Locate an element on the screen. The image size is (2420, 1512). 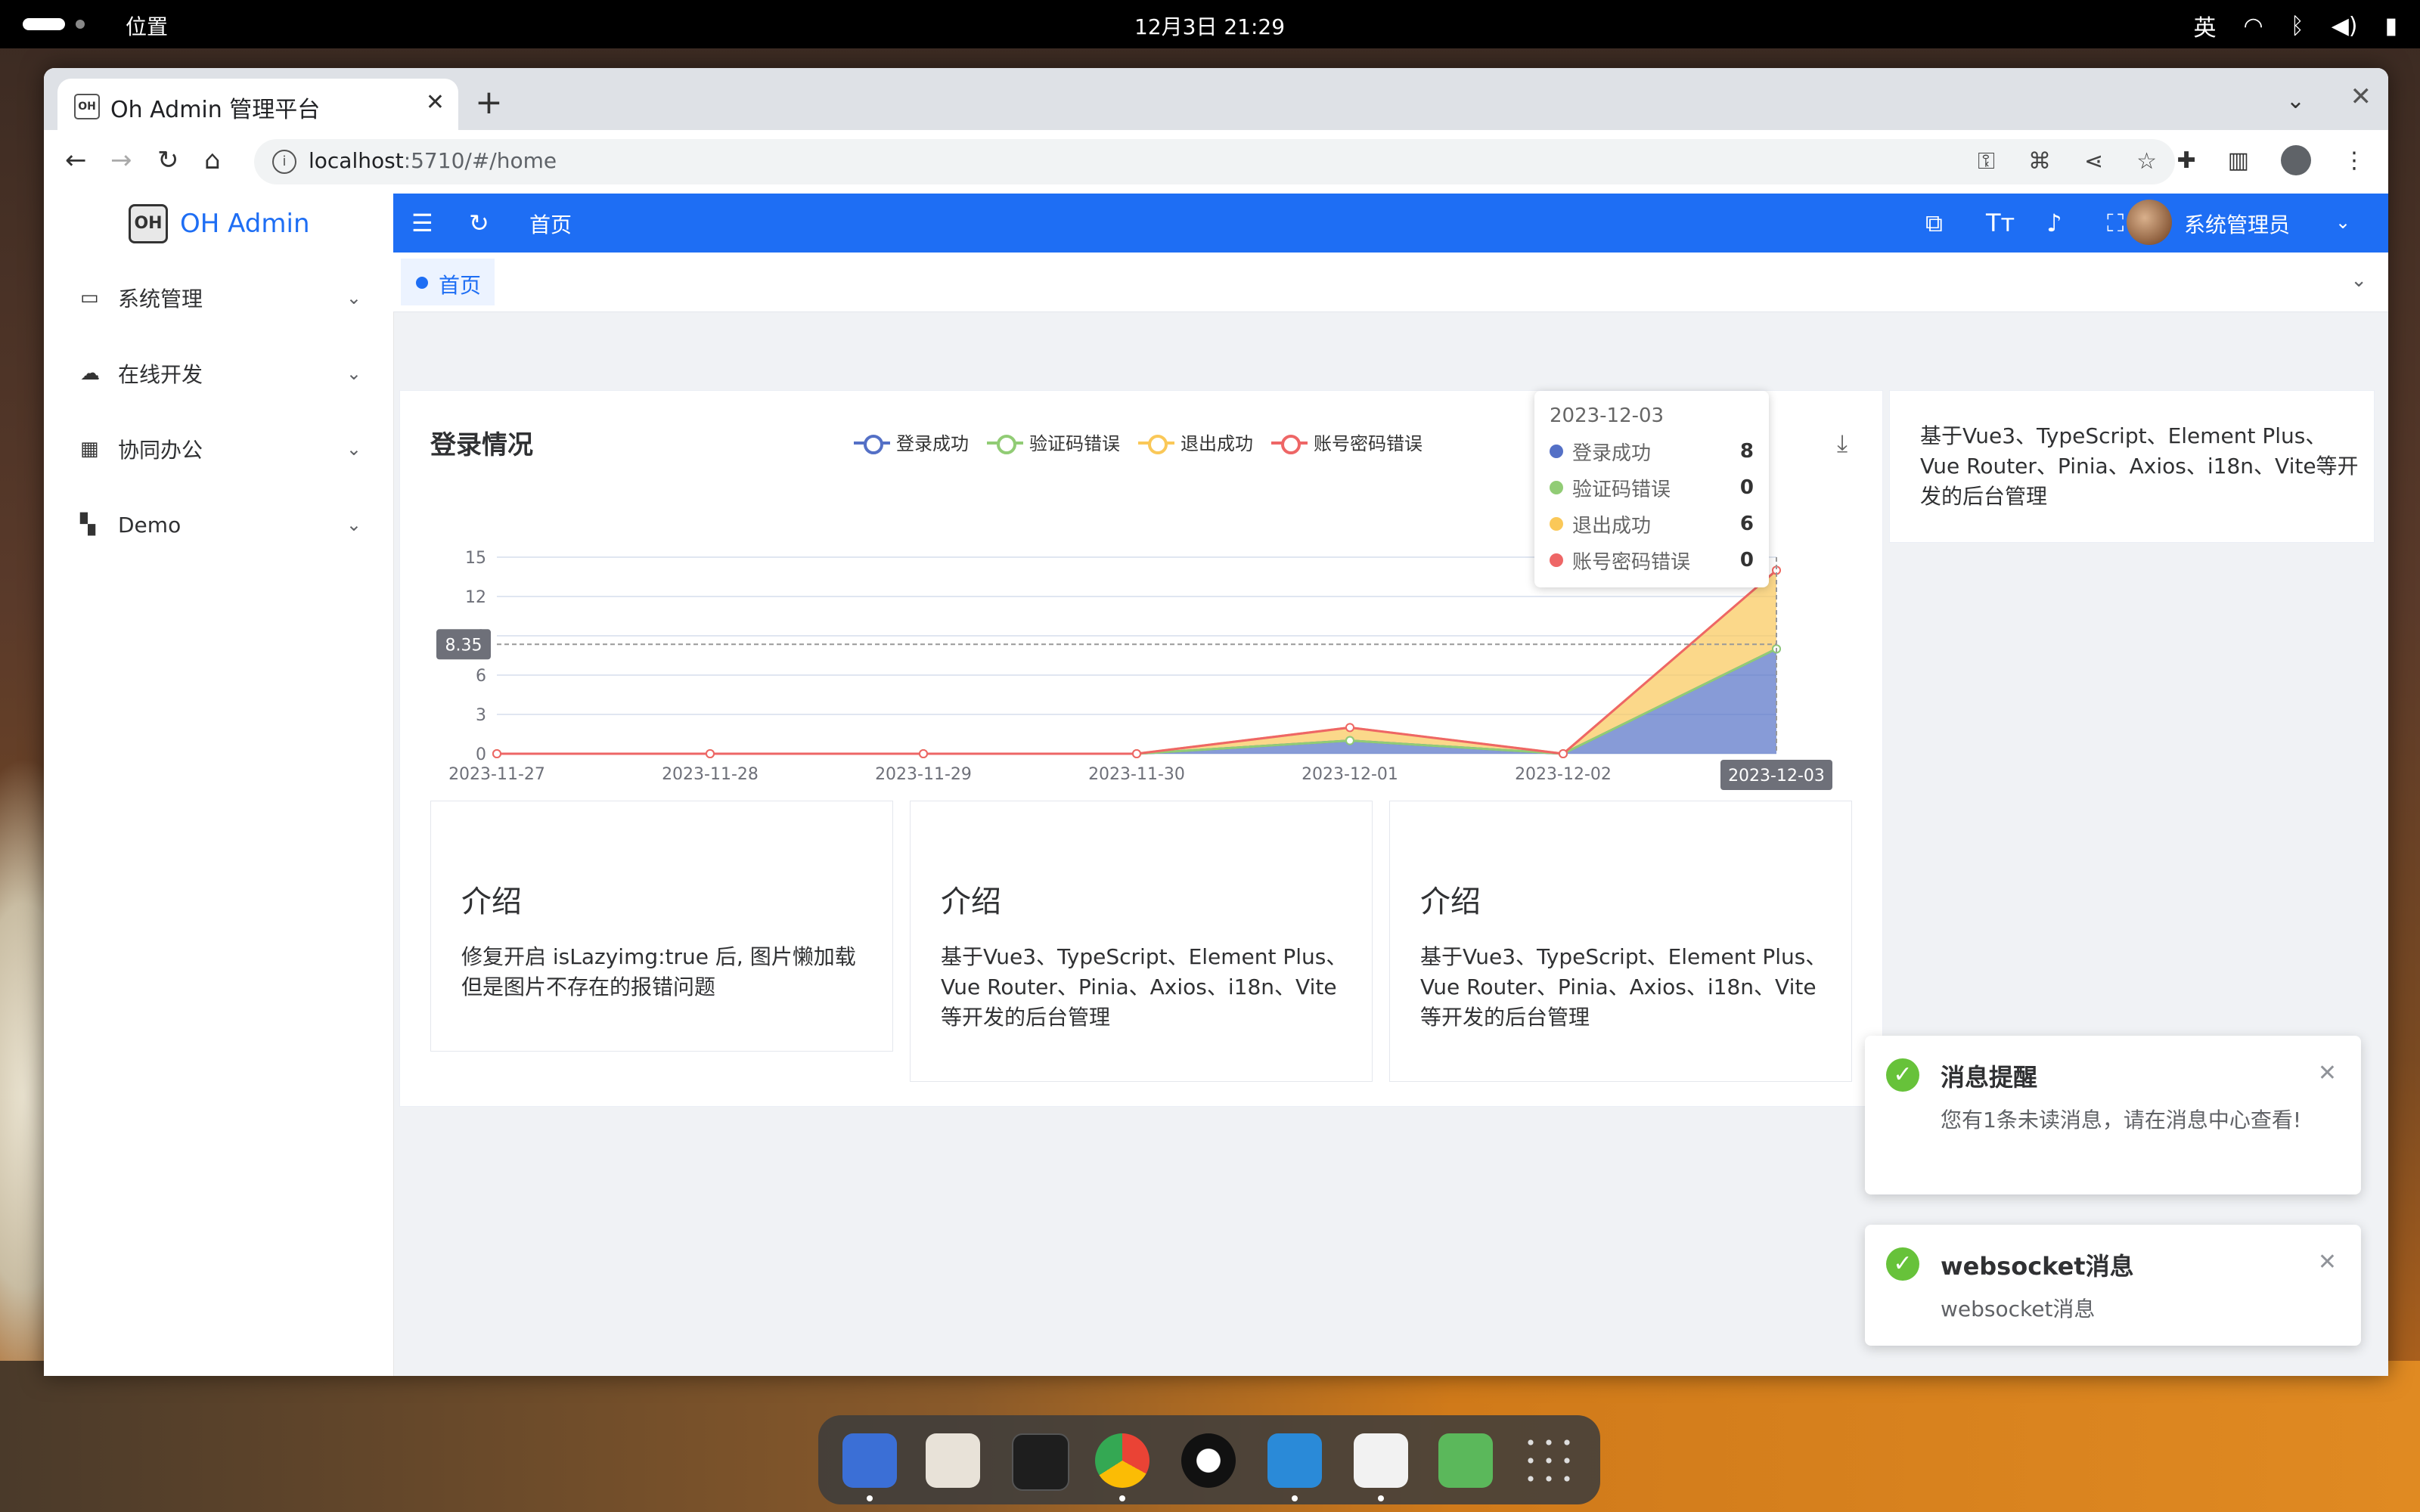
url-text: localhost:5710/#/home is located at coordinates (433, 160).